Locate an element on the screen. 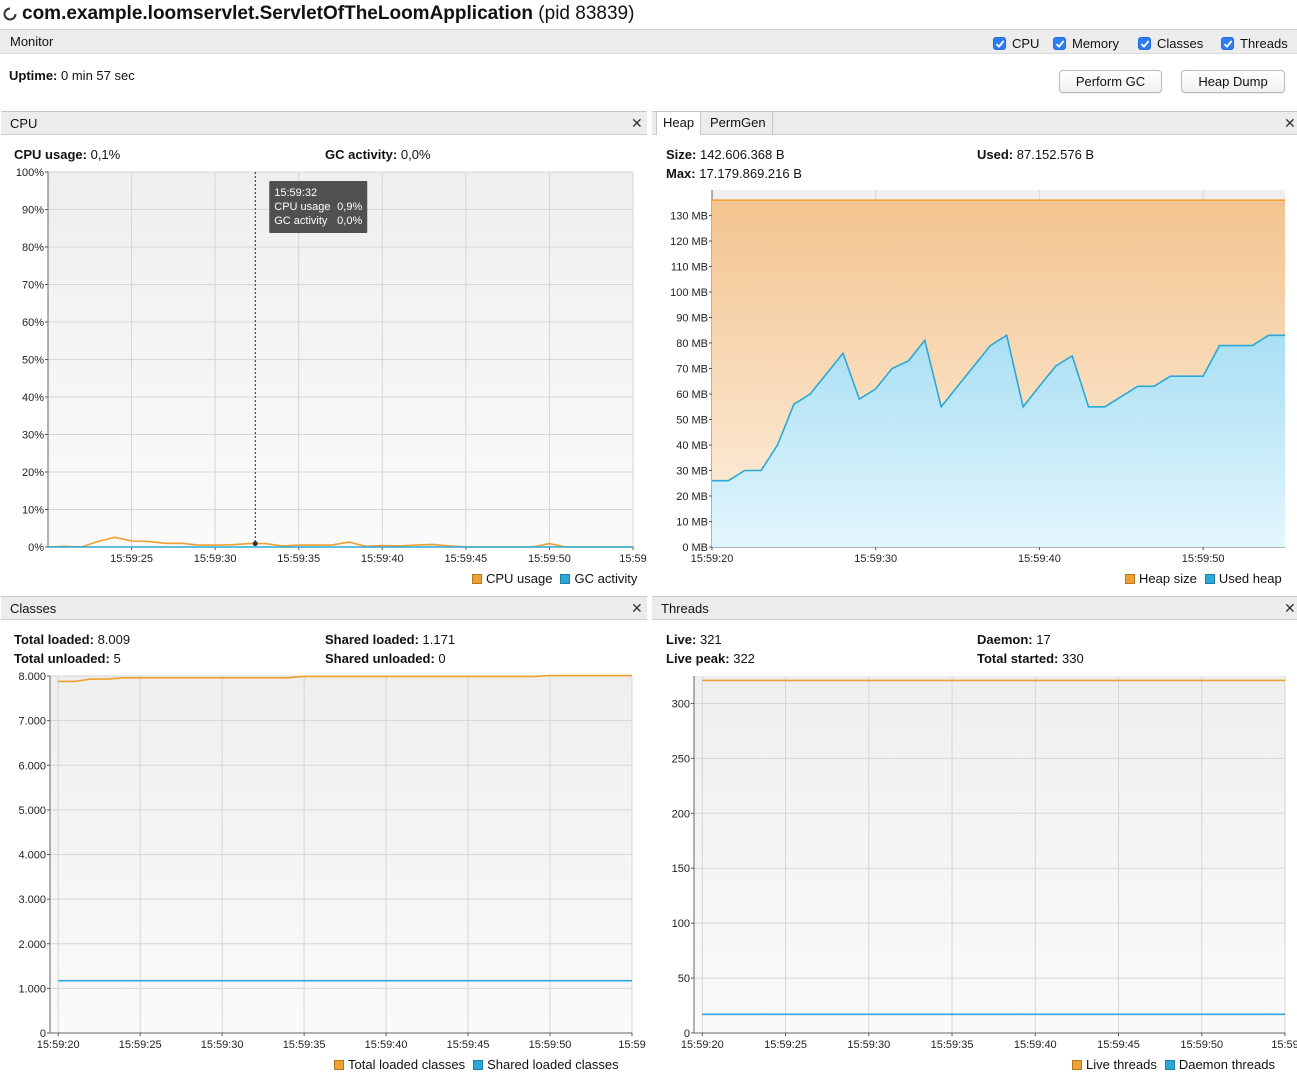 The image size is (1297, 1074). heap-max-label: Max: is located at coordinates (681, 173).